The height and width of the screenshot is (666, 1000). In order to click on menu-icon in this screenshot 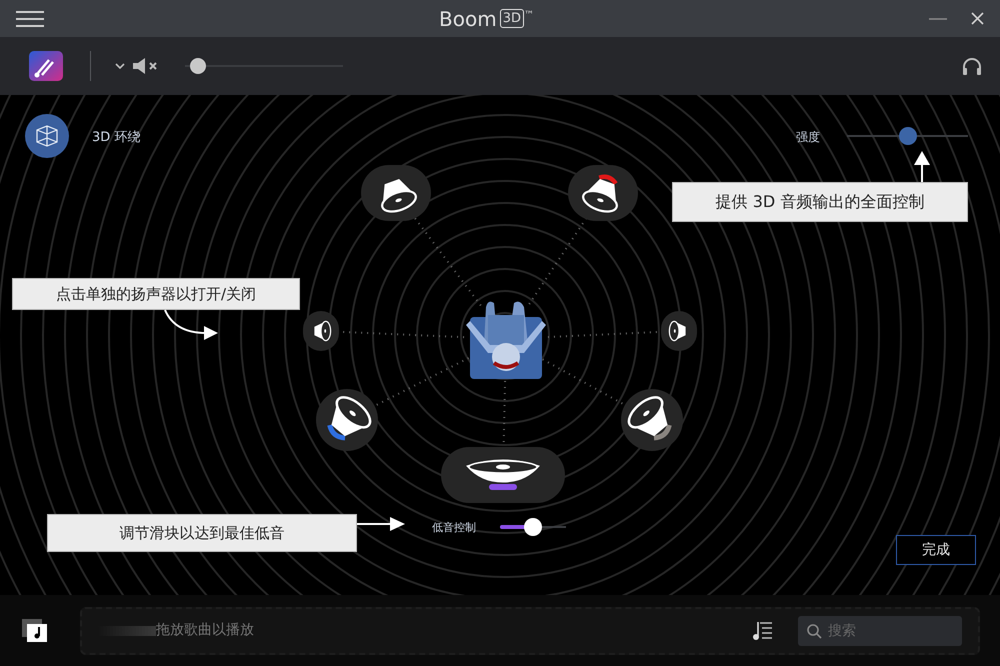, I will do `click(30, 18)`.